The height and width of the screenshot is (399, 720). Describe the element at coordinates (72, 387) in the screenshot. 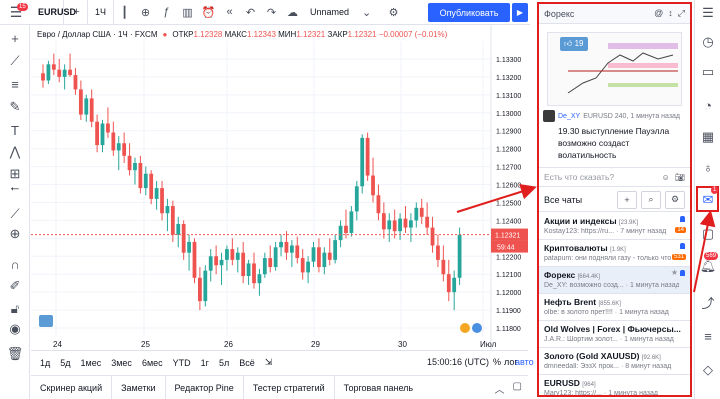

I see `tab-stock-screener: Скринер акций` at that location.